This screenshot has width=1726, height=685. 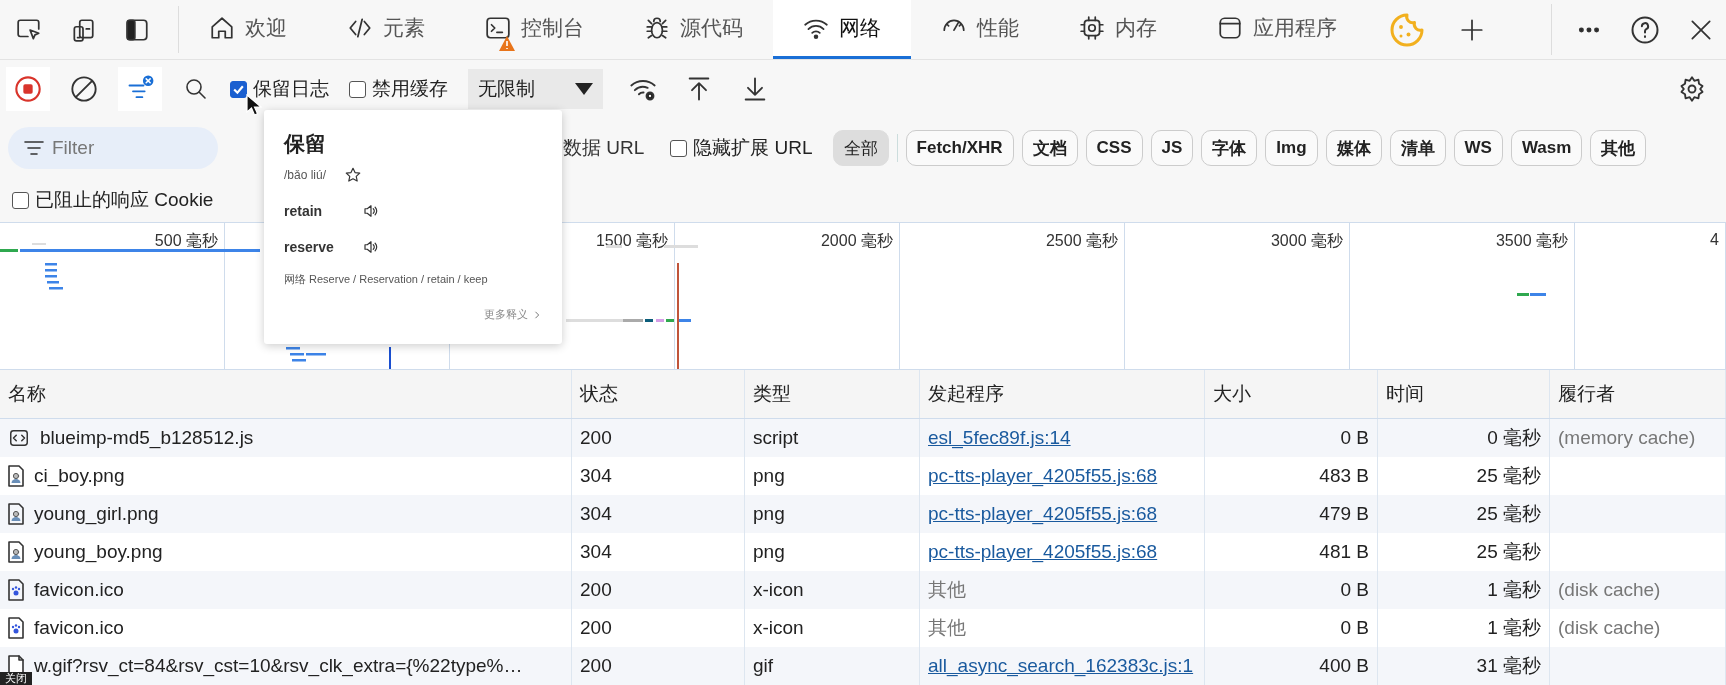 I want to click on initiator-text: 其他, so click(x=947, y=590).